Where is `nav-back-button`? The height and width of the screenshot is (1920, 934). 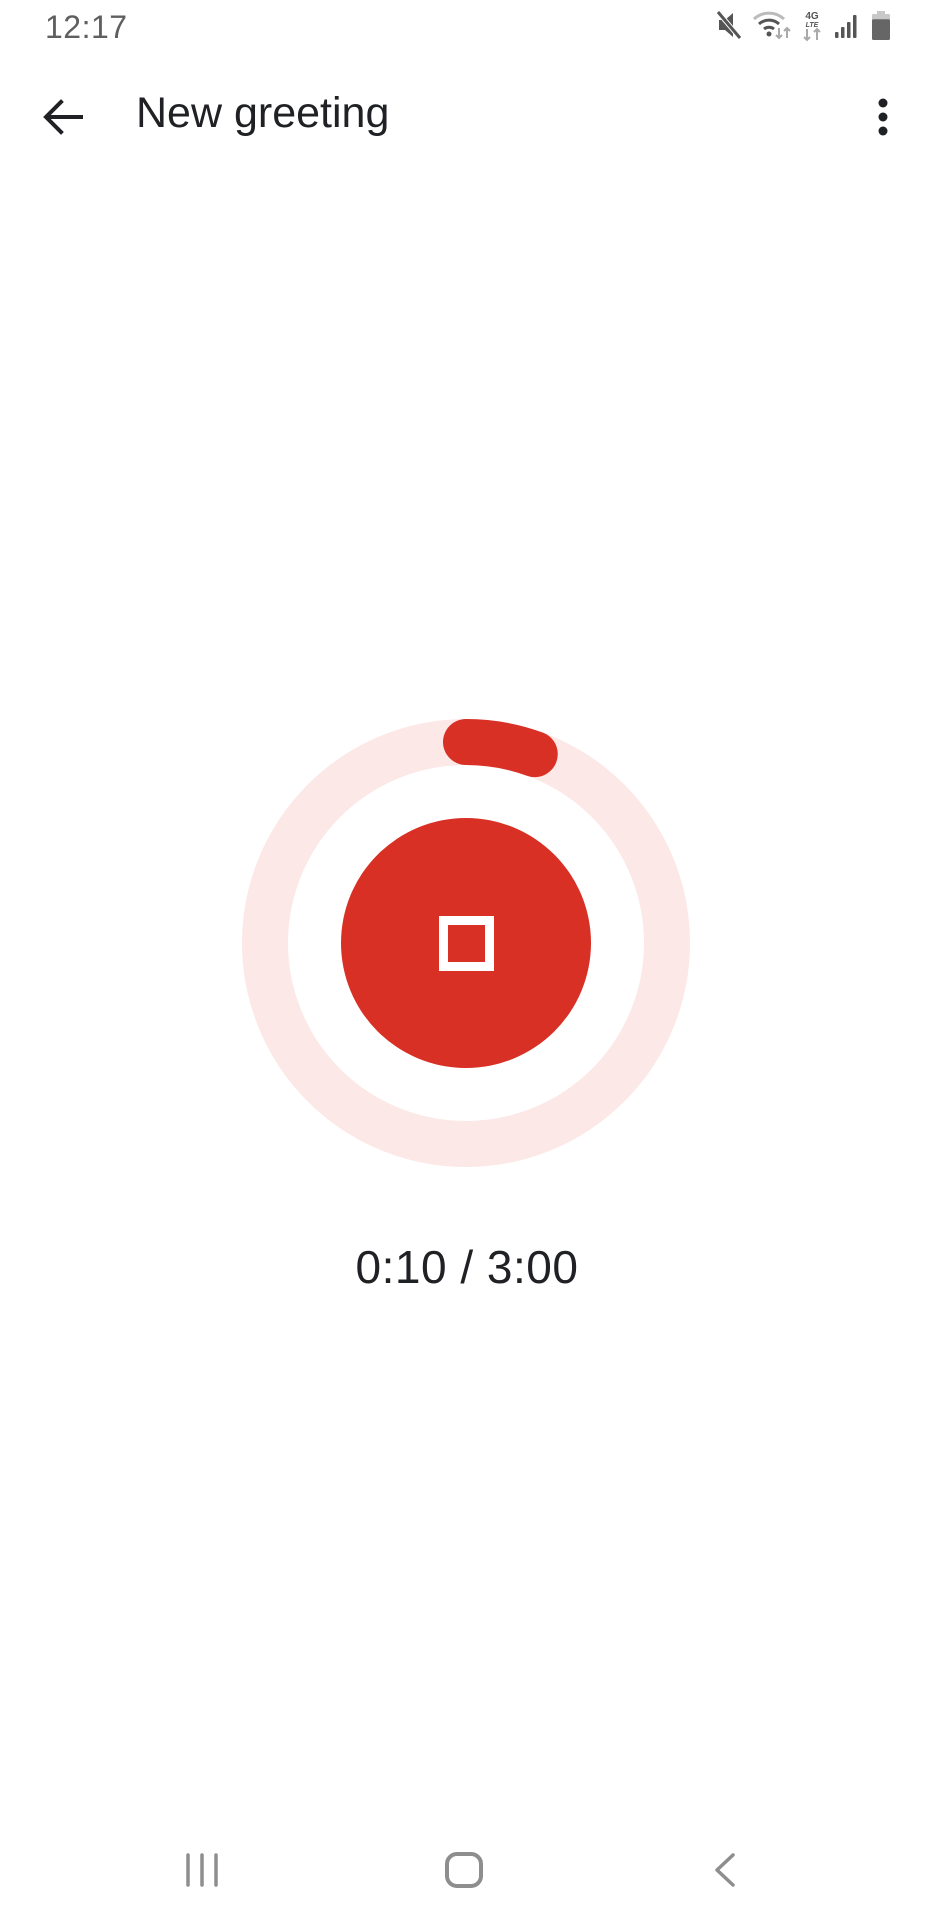 nav-back-button is located at coordinates (725, 1870).